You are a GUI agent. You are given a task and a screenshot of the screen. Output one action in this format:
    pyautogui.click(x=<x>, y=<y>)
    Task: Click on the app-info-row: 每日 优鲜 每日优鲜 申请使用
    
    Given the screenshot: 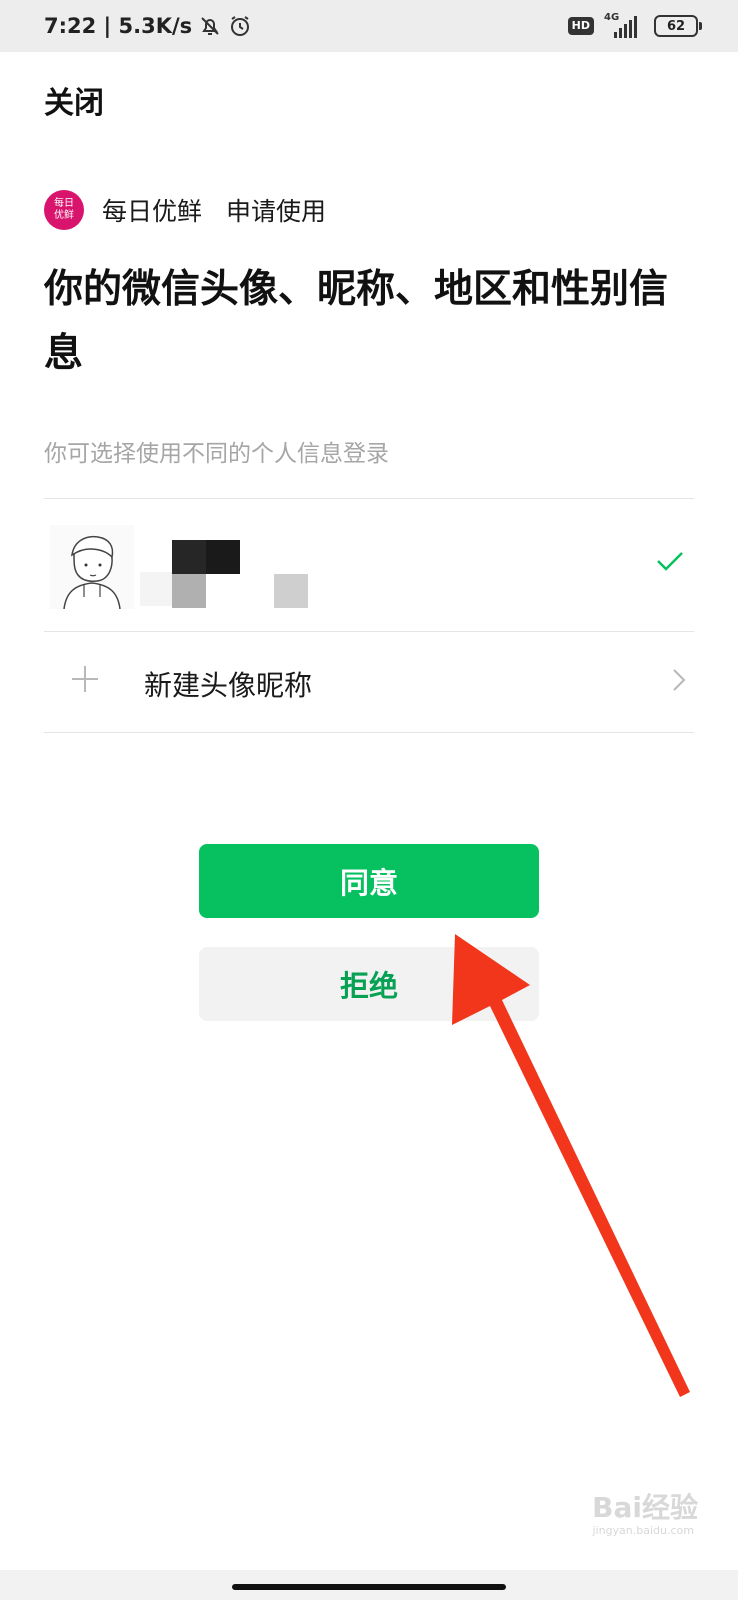 What is the action you would take?
    pyautogui.click(x=185, y=210)
    